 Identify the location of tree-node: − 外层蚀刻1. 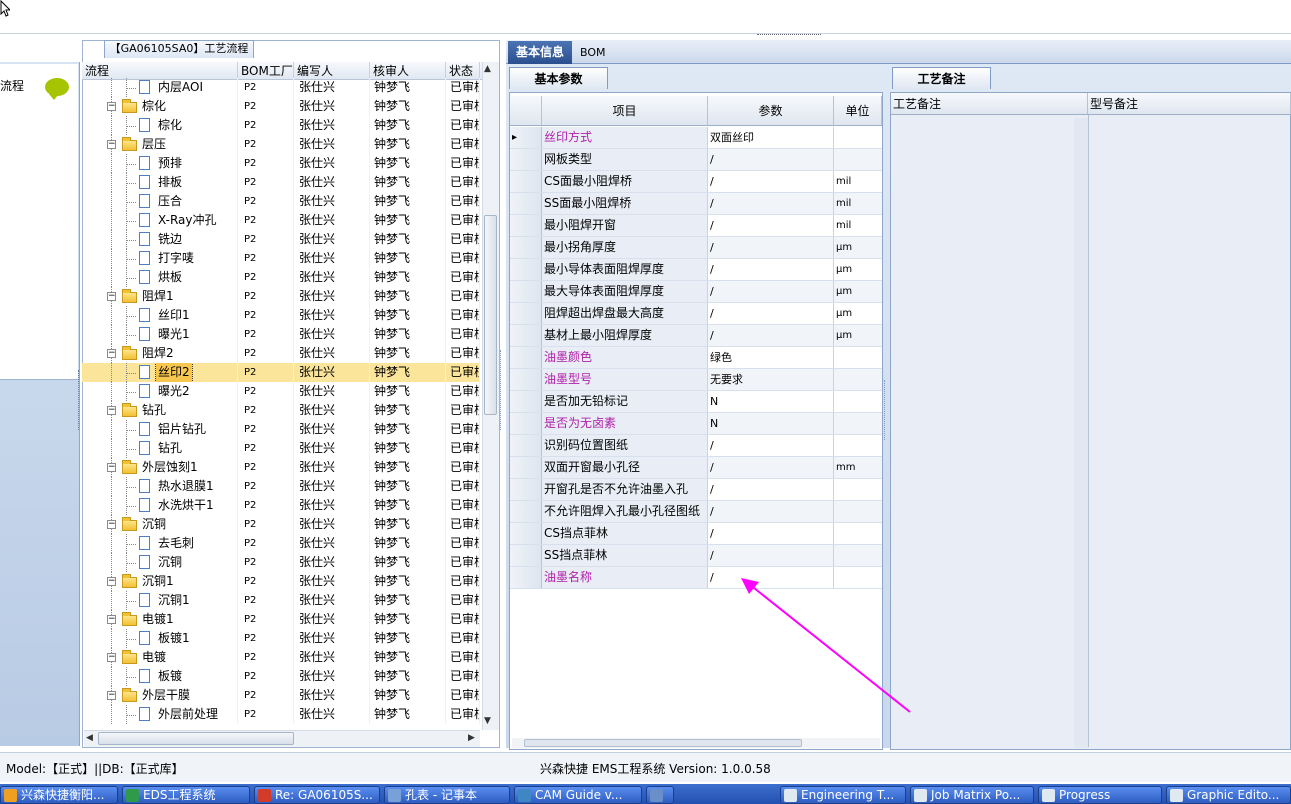
(160, 467).